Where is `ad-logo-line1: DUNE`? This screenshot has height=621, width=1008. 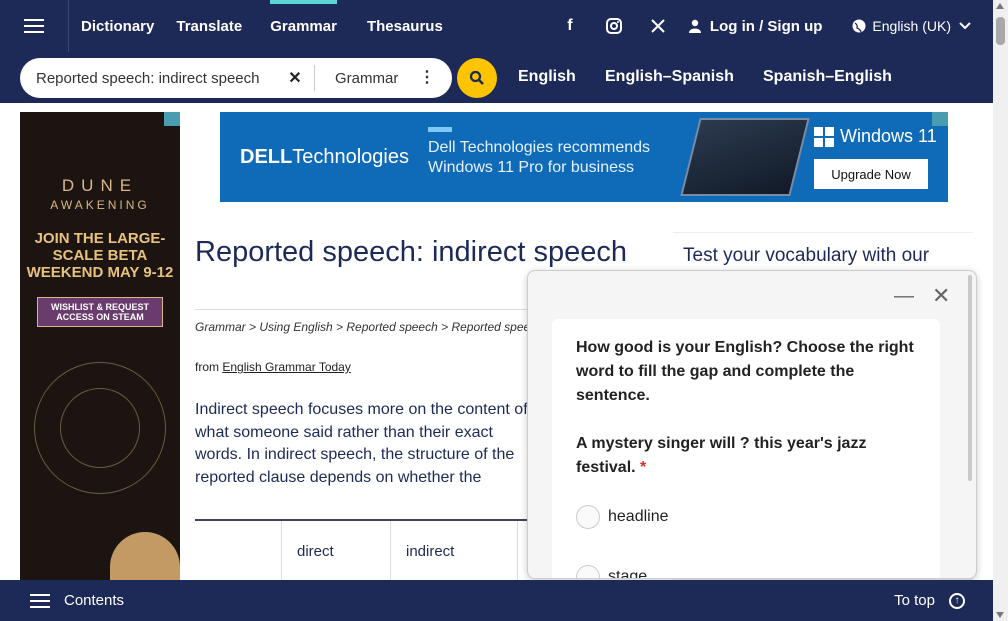
ad-logo-line1: DUNE is located at coordinates (100, 185).